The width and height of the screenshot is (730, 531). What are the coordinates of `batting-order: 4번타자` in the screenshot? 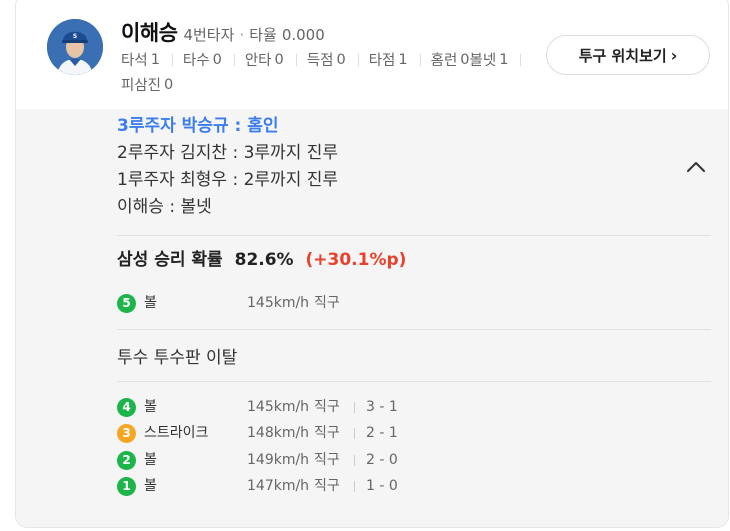 It's located at (209, 35).